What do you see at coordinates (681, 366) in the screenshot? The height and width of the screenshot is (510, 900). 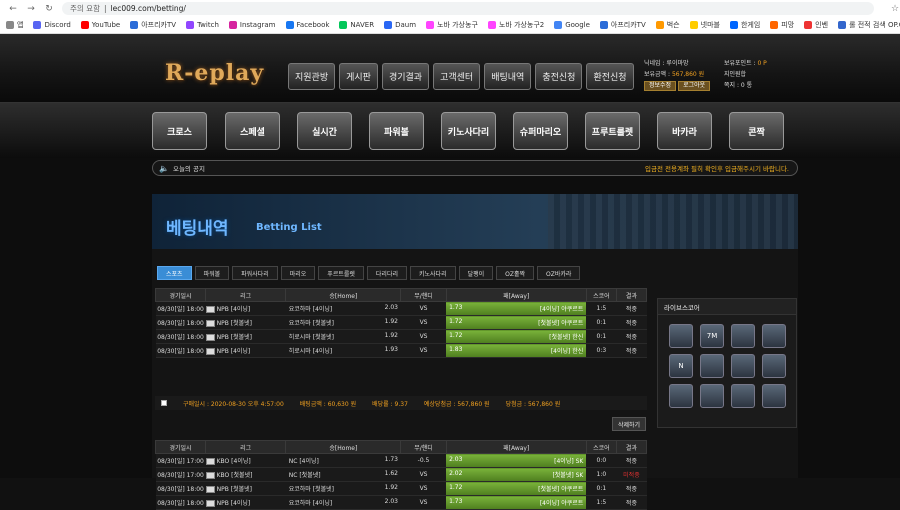 I see `live-score-icon: N` at bounding box center [681, 366].